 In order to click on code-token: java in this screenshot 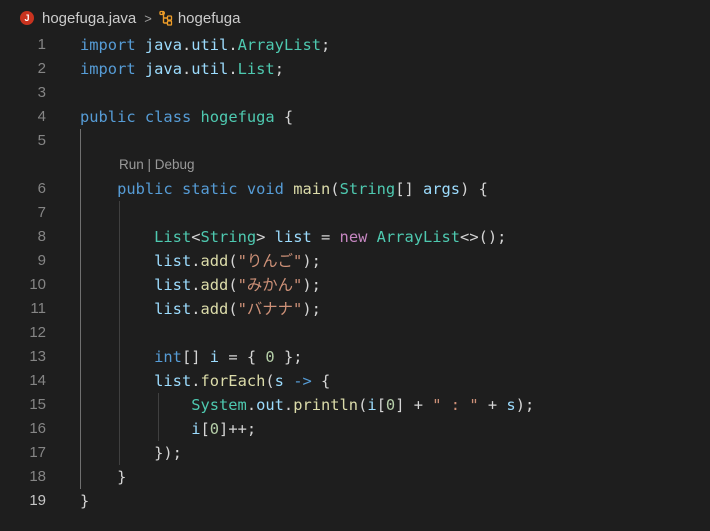, I will do `click(163, 45)`.